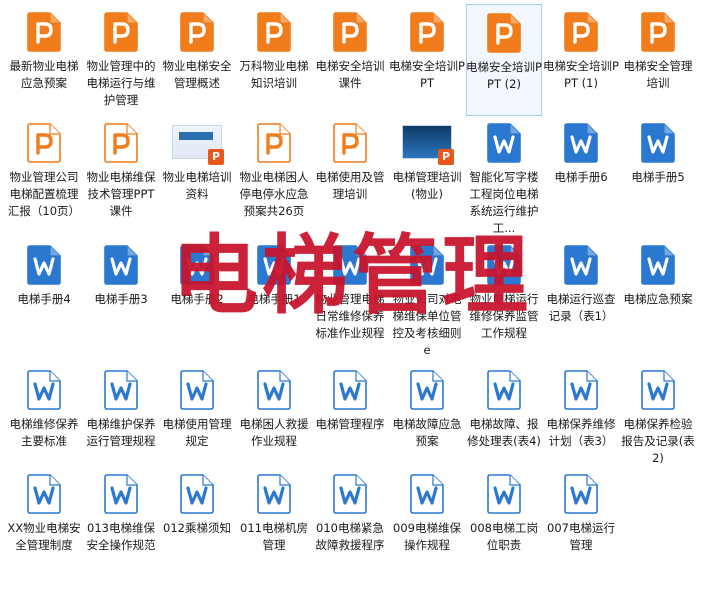 The width and height of the screenshot is (703, 613). I want to click on file-name-label: 电梯安全培训PPT, so click(427, 74).